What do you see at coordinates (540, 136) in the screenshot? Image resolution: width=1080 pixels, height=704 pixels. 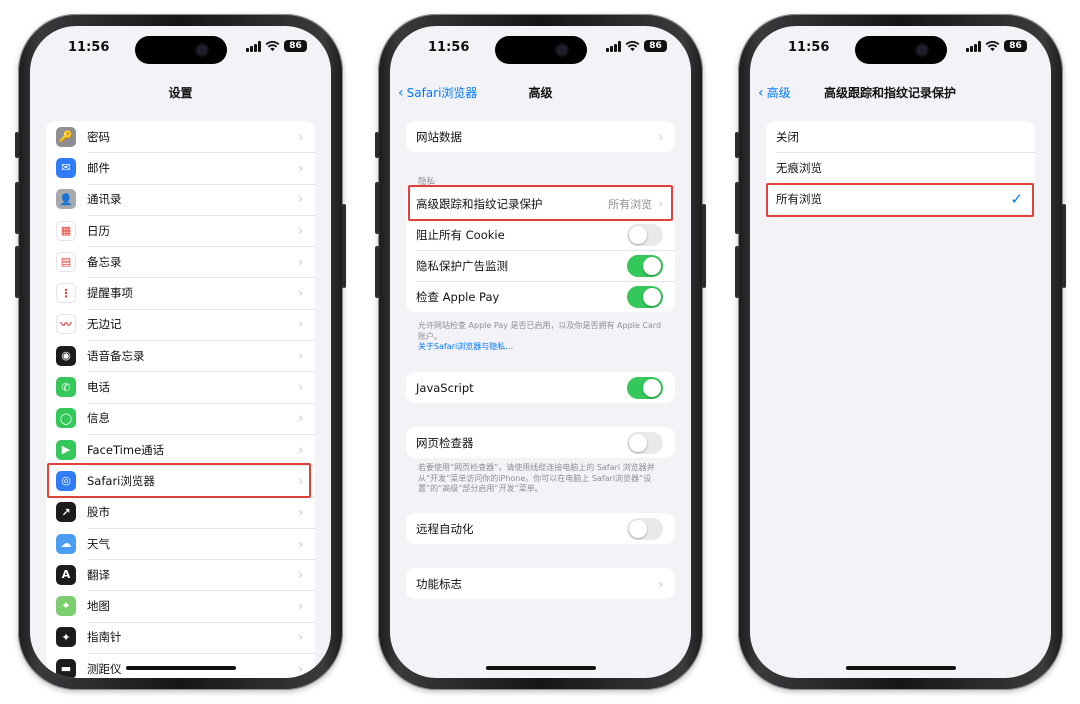 I see `website-data-row: 网站数据 ›` at bounding box center [540, 136].